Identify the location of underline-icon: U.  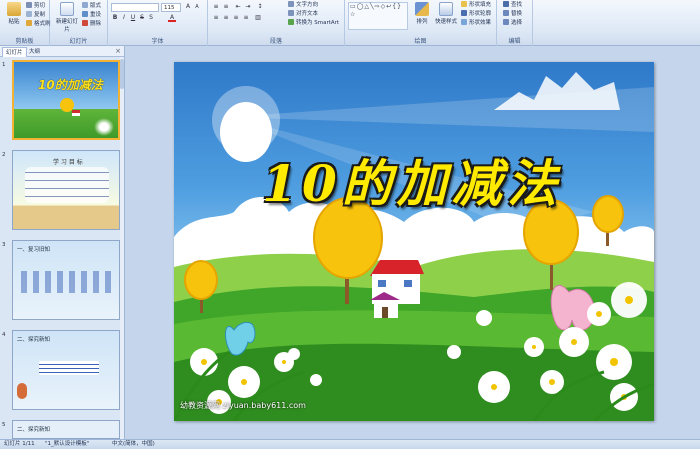
(133, 18).